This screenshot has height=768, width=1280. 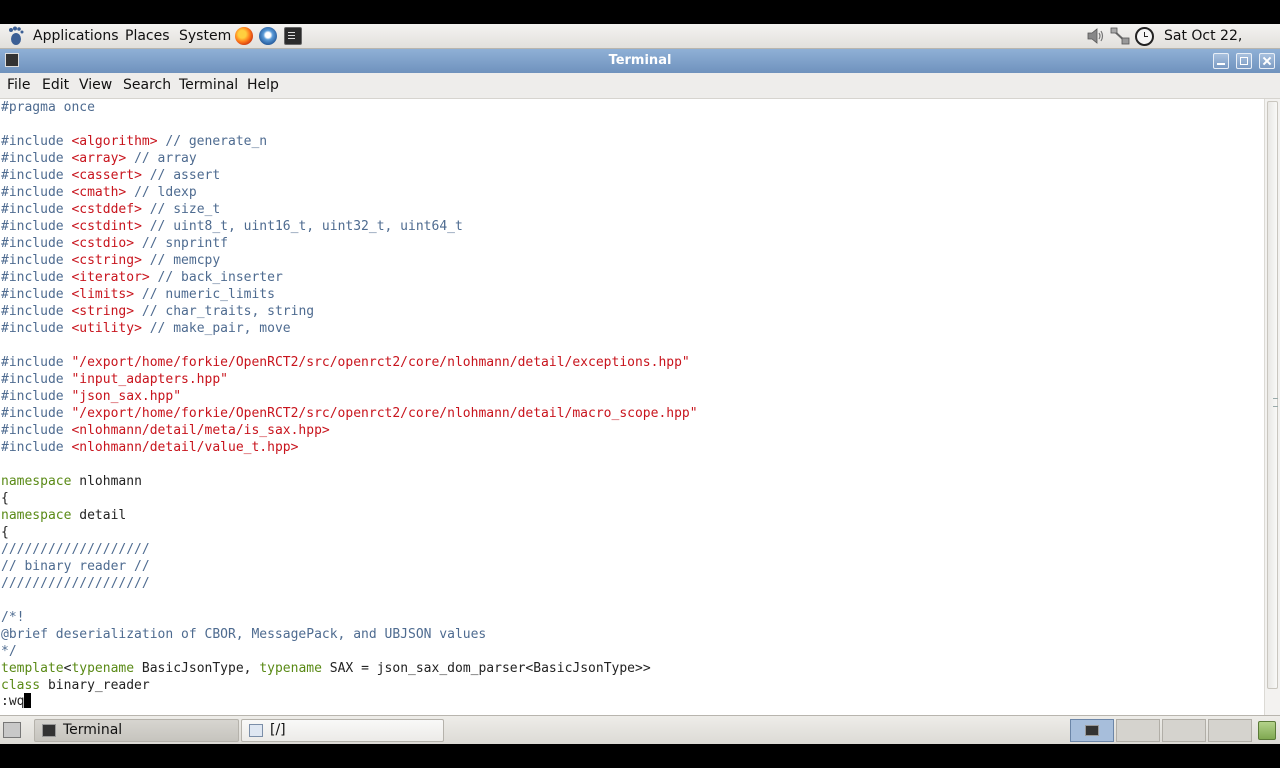 What do you see at coordinates (640, 729) in the screenshot?
I see `bottom-panel: Terminal [/]` at bounding box center [640, 729].